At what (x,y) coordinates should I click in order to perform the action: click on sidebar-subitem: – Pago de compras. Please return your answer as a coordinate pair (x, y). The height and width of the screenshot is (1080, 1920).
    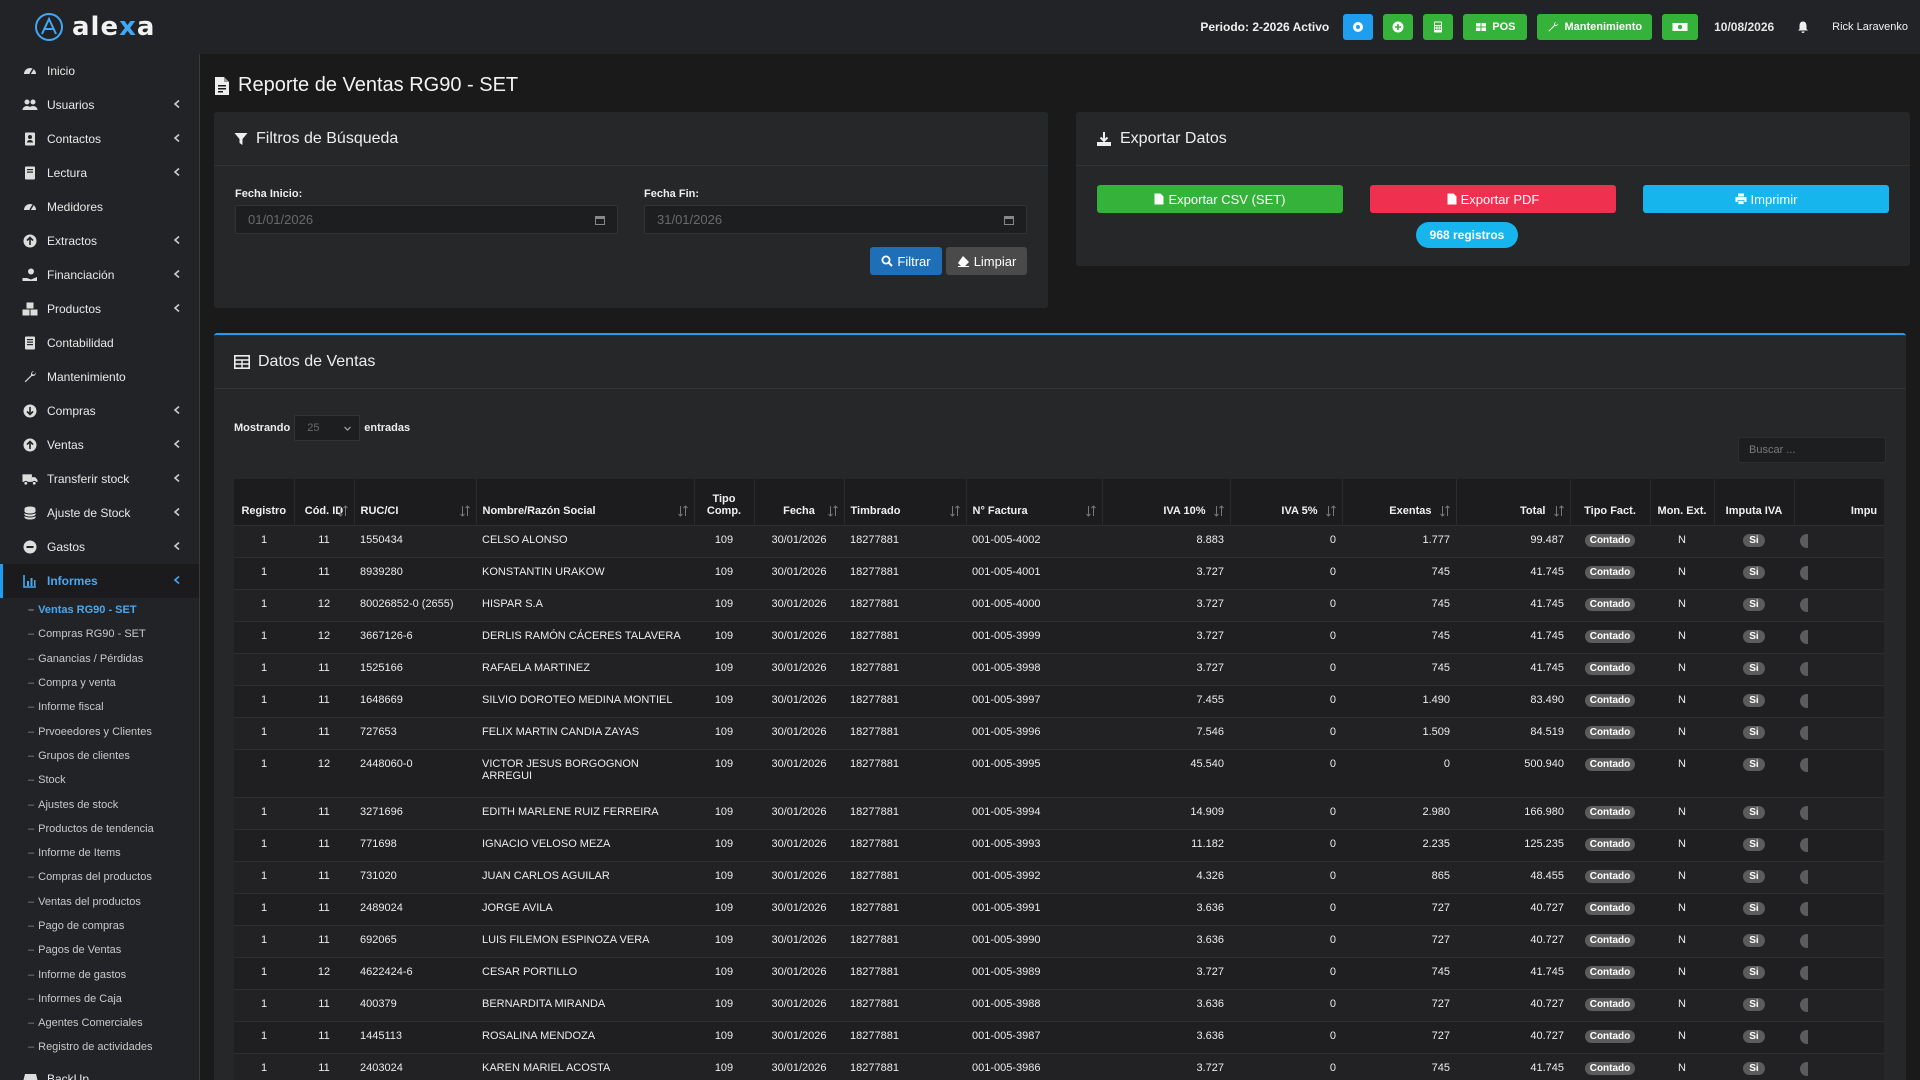
    Looking at the image, I should click on (99, 926).